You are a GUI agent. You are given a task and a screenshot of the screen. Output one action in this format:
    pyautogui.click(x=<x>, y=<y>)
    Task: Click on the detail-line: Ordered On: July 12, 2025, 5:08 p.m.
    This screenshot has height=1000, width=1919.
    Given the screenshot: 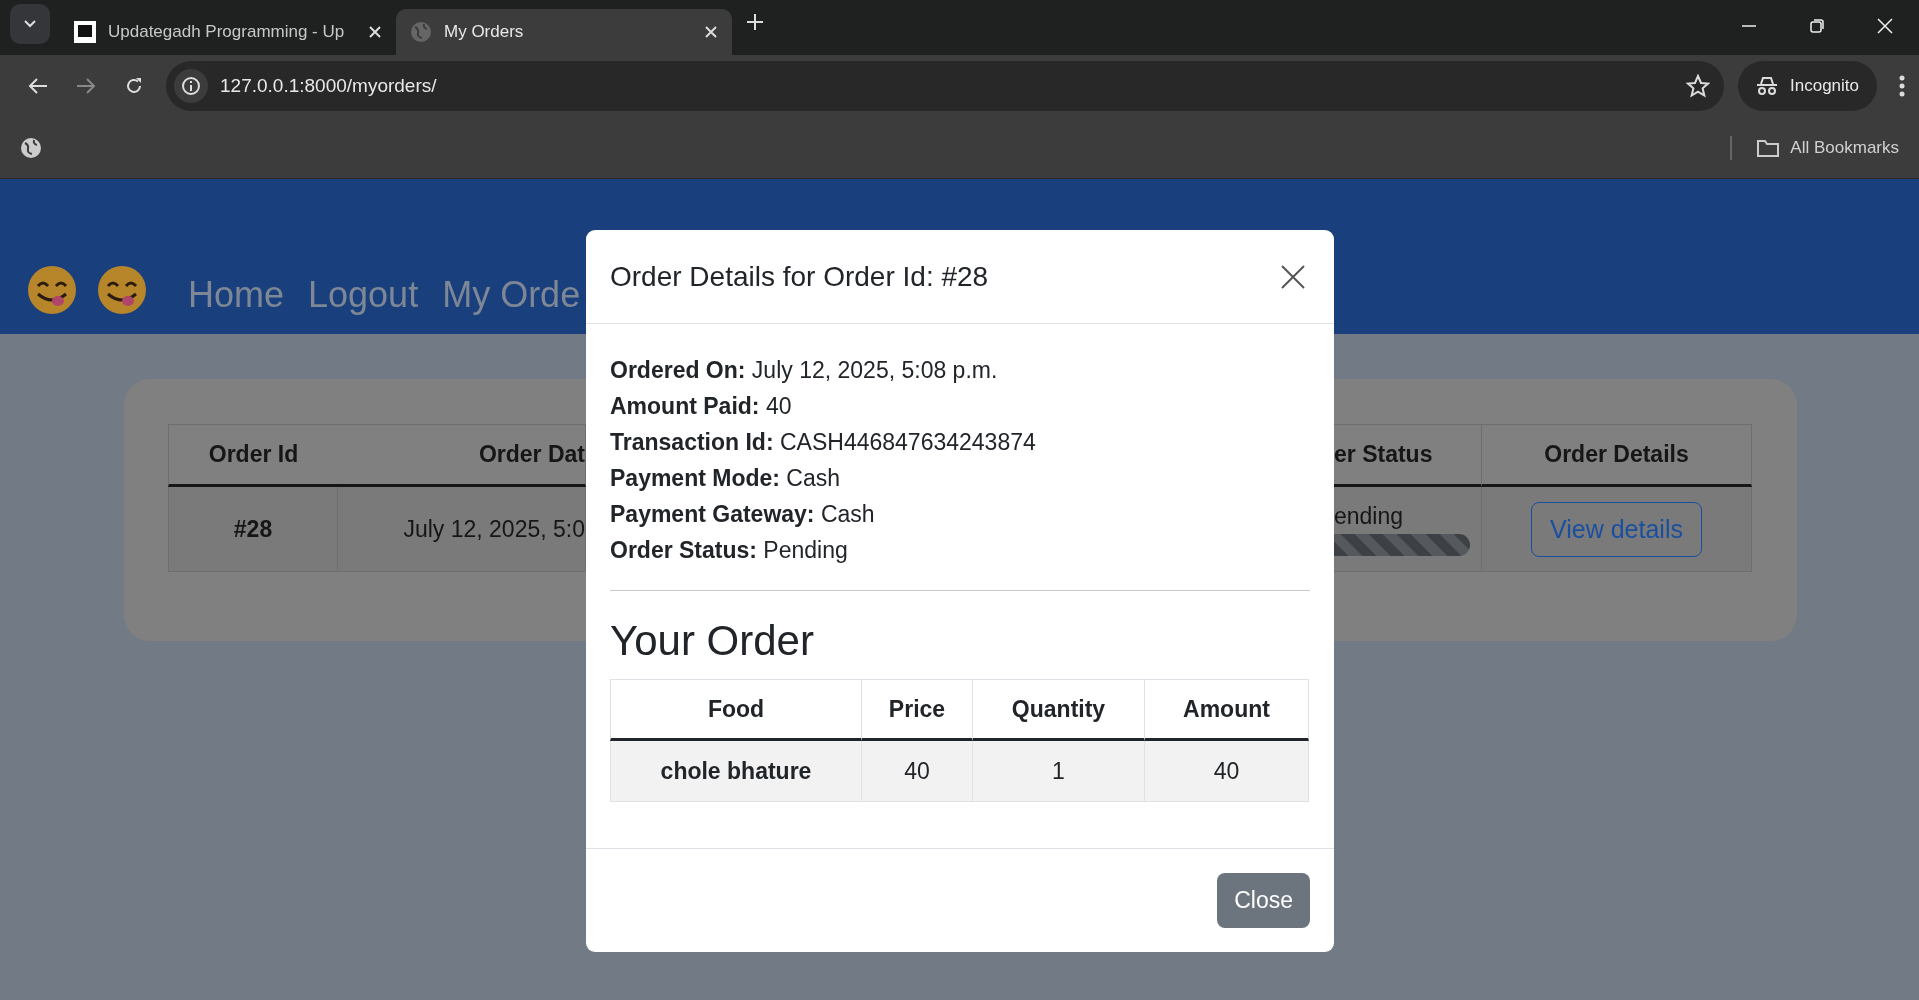 What is the action you would take?
    pyautogui.click(x=804, y=370)
    